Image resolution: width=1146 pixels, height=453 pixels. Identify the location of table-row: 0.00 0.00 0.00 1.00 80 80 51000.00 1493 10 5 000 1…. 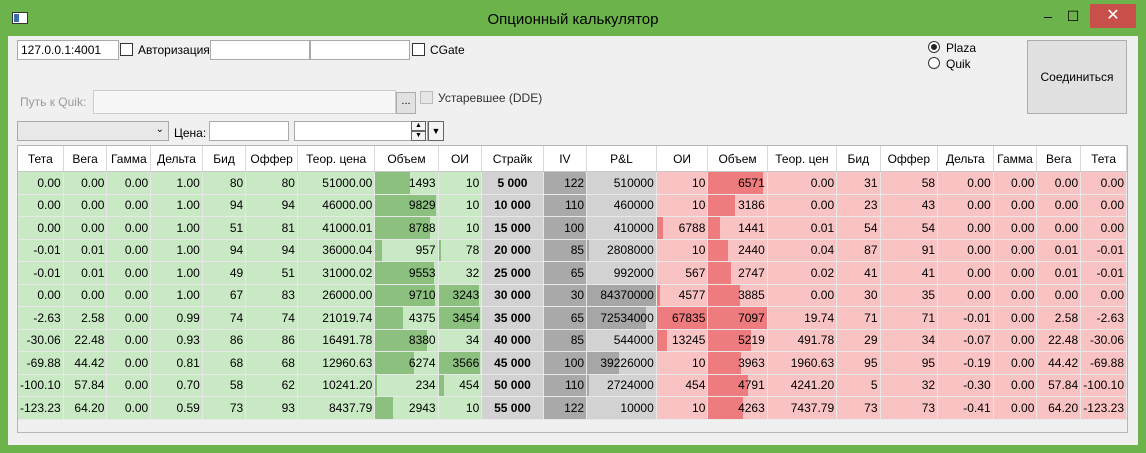
(572, 183).